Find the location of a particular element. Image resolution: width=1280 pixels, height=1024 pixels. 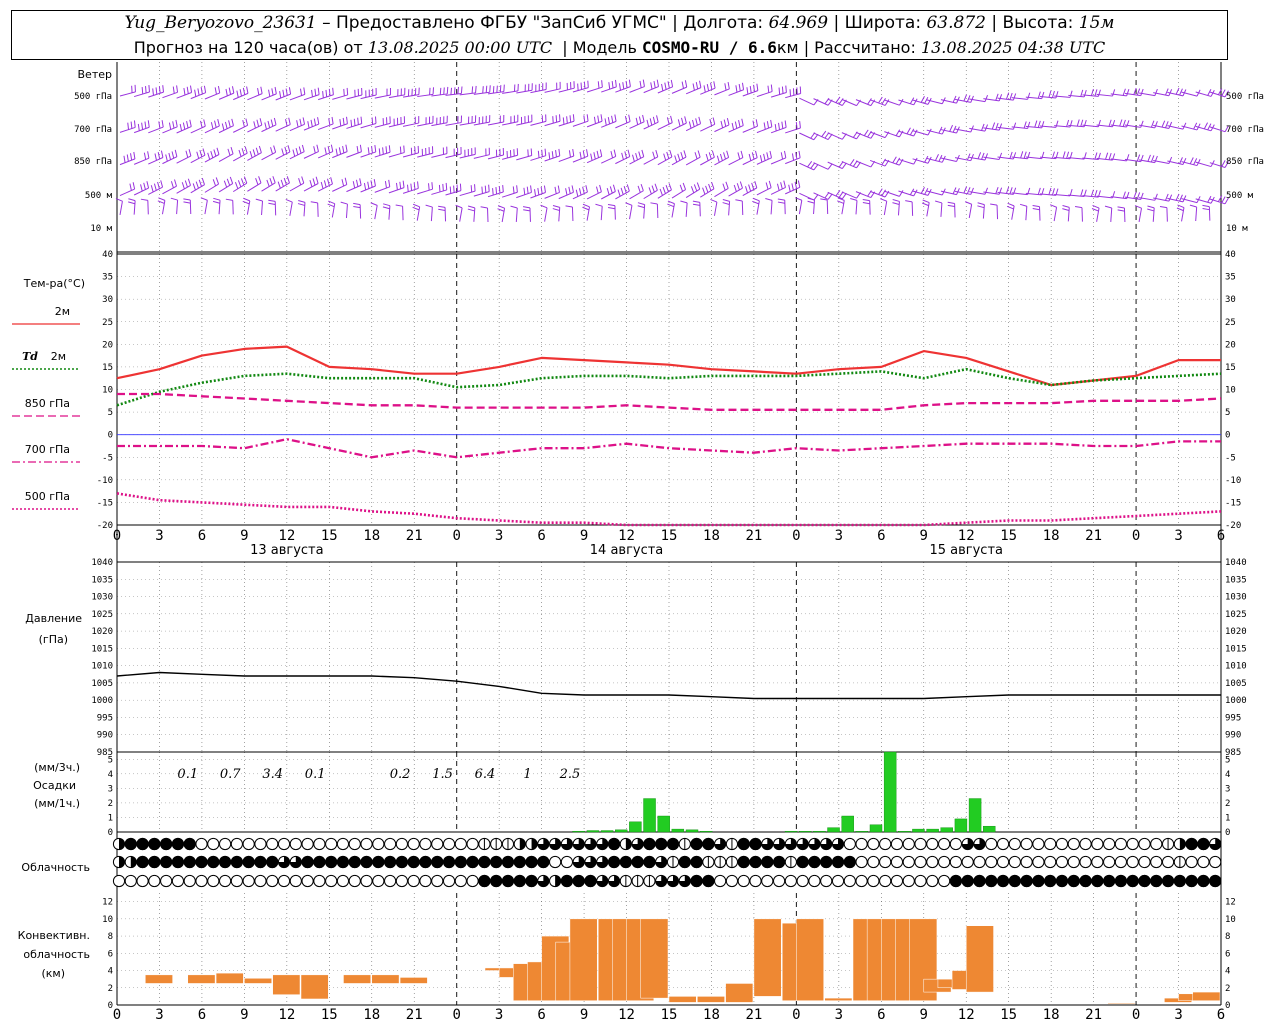

precip-y-tick-left: 4 is located at coordinates (110, 775).